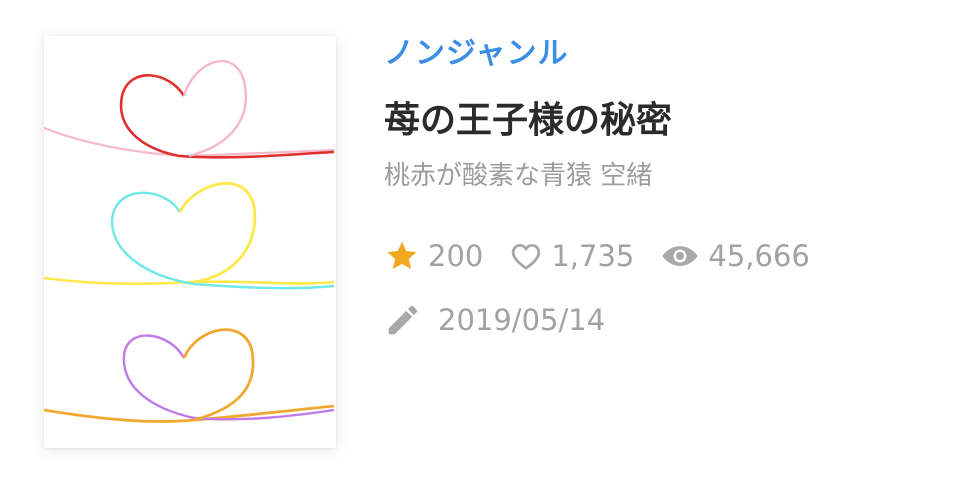 The image size is (960, 482). What do you see at coordinates (402, 256) in the screenshot?
I see `star-icon` at bounding box center [402, 256].